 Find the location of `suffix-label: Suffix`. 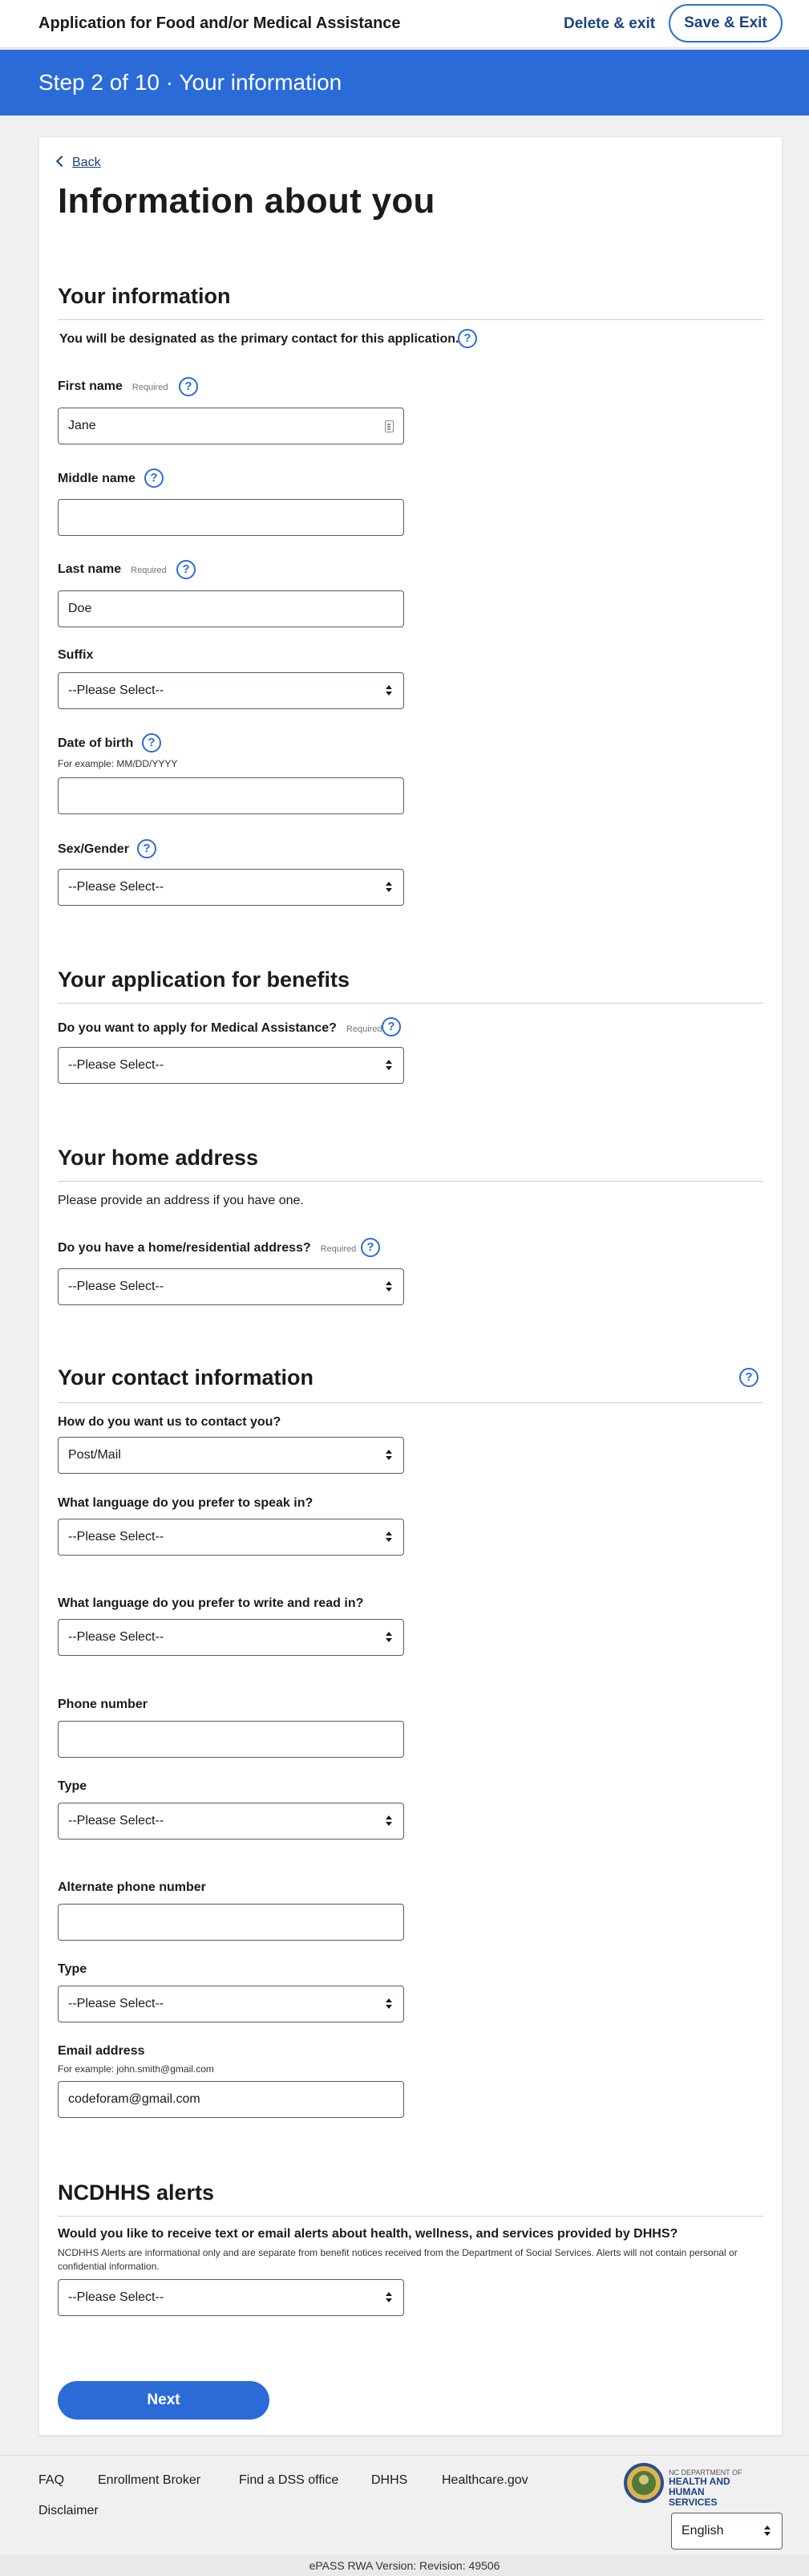

suffix-label: Suffix is located at coordinates (76, 655).